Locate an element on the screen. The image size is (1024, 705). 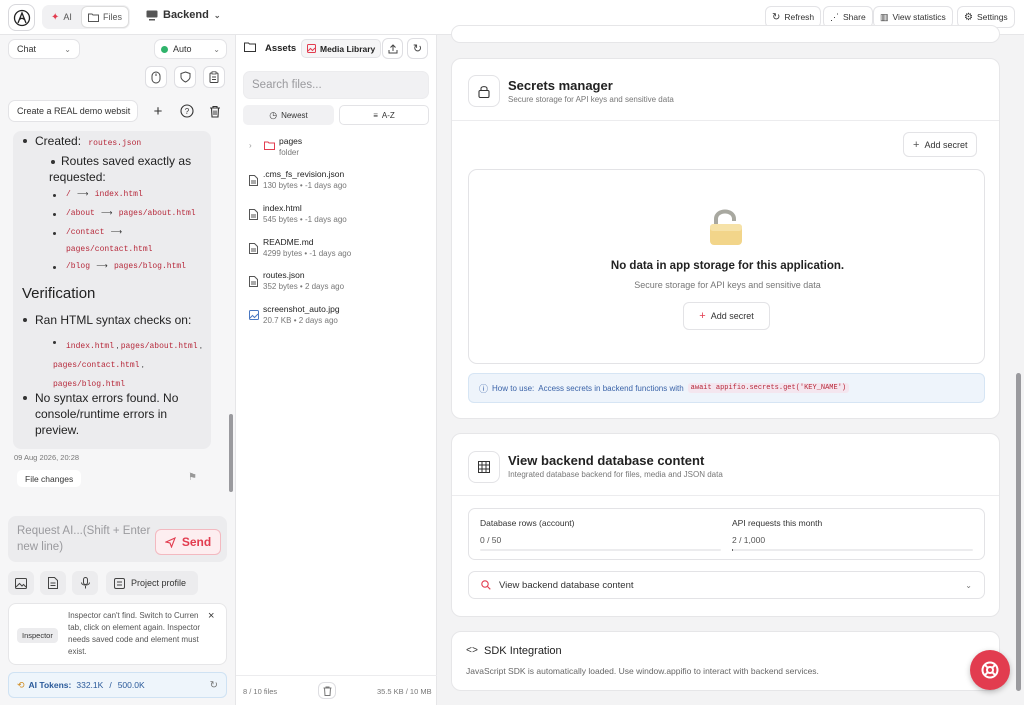
created-label: Created: is located at coordinates (58, 141).